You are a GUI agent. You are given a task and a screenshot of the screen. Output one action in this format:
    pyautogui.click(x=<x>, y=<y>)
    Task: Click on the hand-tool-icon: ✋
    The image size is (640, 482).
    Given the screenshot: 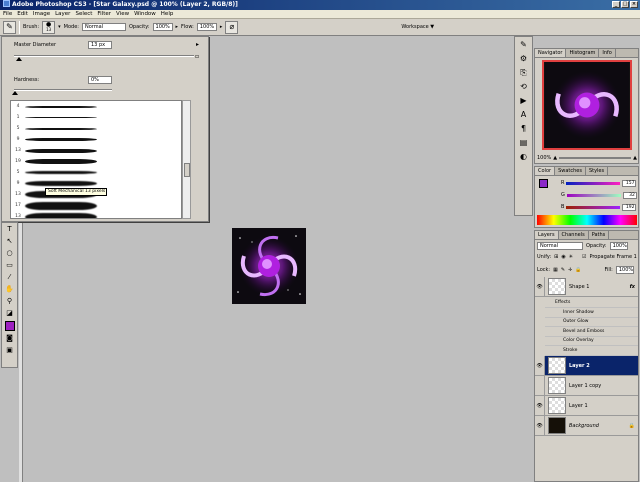 What is the action you would take?
    pyautogui.click(x=9, y=289)
    